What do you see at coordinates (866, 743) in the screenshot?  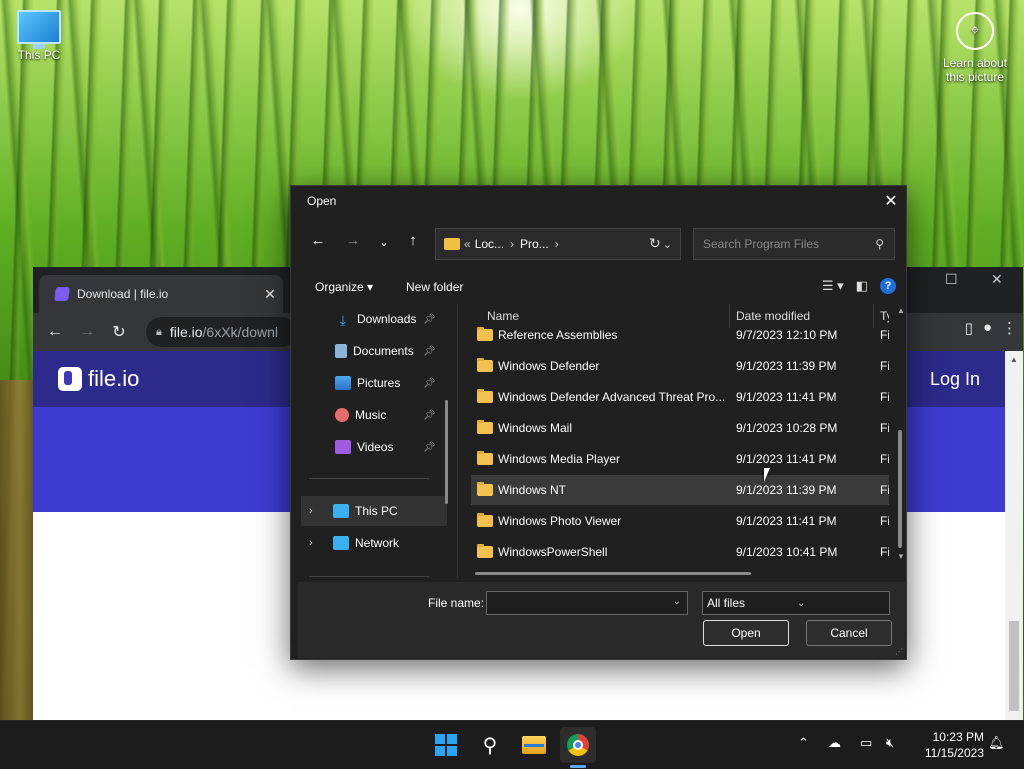 I see `network-status-icon: ▭` at bounding box center [866, 743].